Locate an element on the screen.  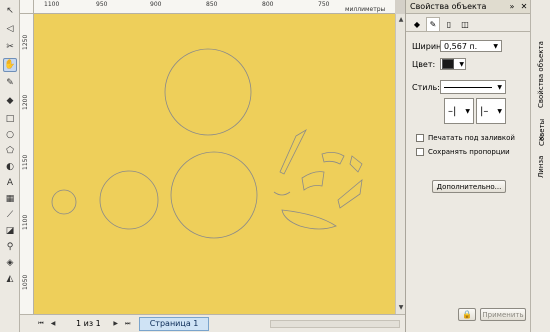
color-picker: ▼ is located at coordinates (453, 64).